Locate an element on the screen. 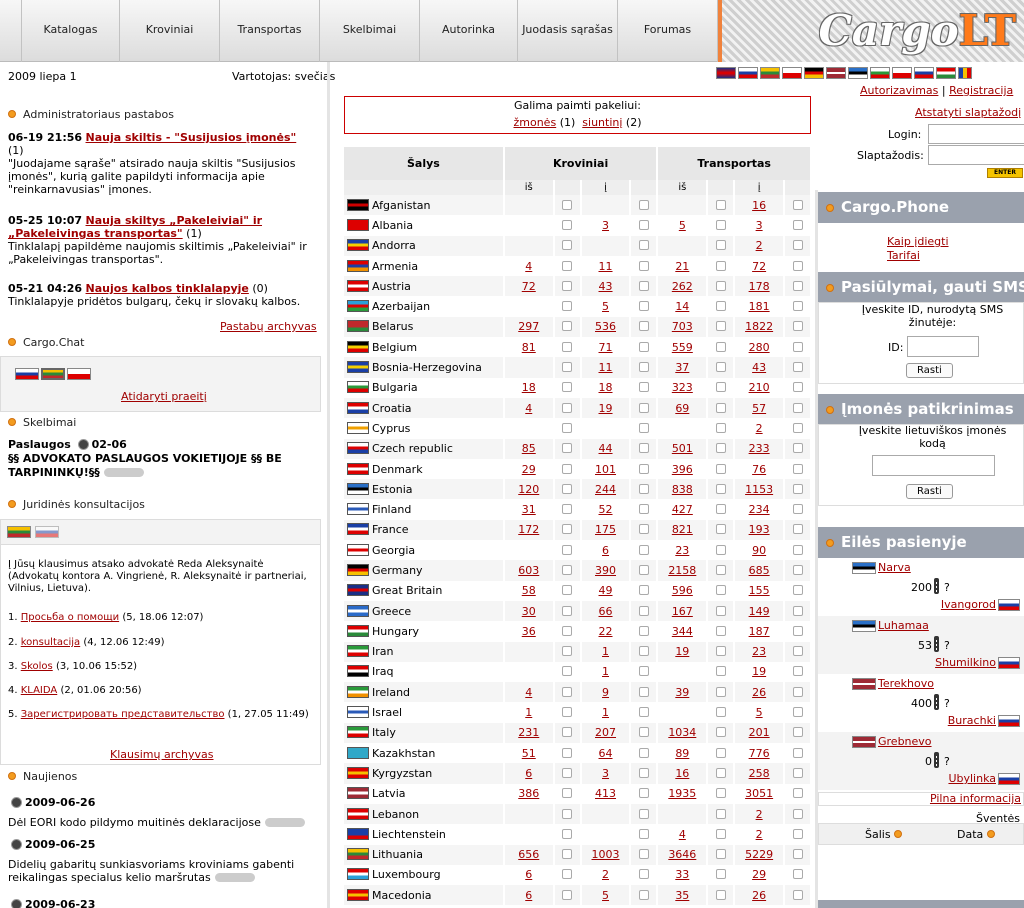 This screenshot has height=908, width=1024. flag-bg-icon is located at coordinates (880, 73).